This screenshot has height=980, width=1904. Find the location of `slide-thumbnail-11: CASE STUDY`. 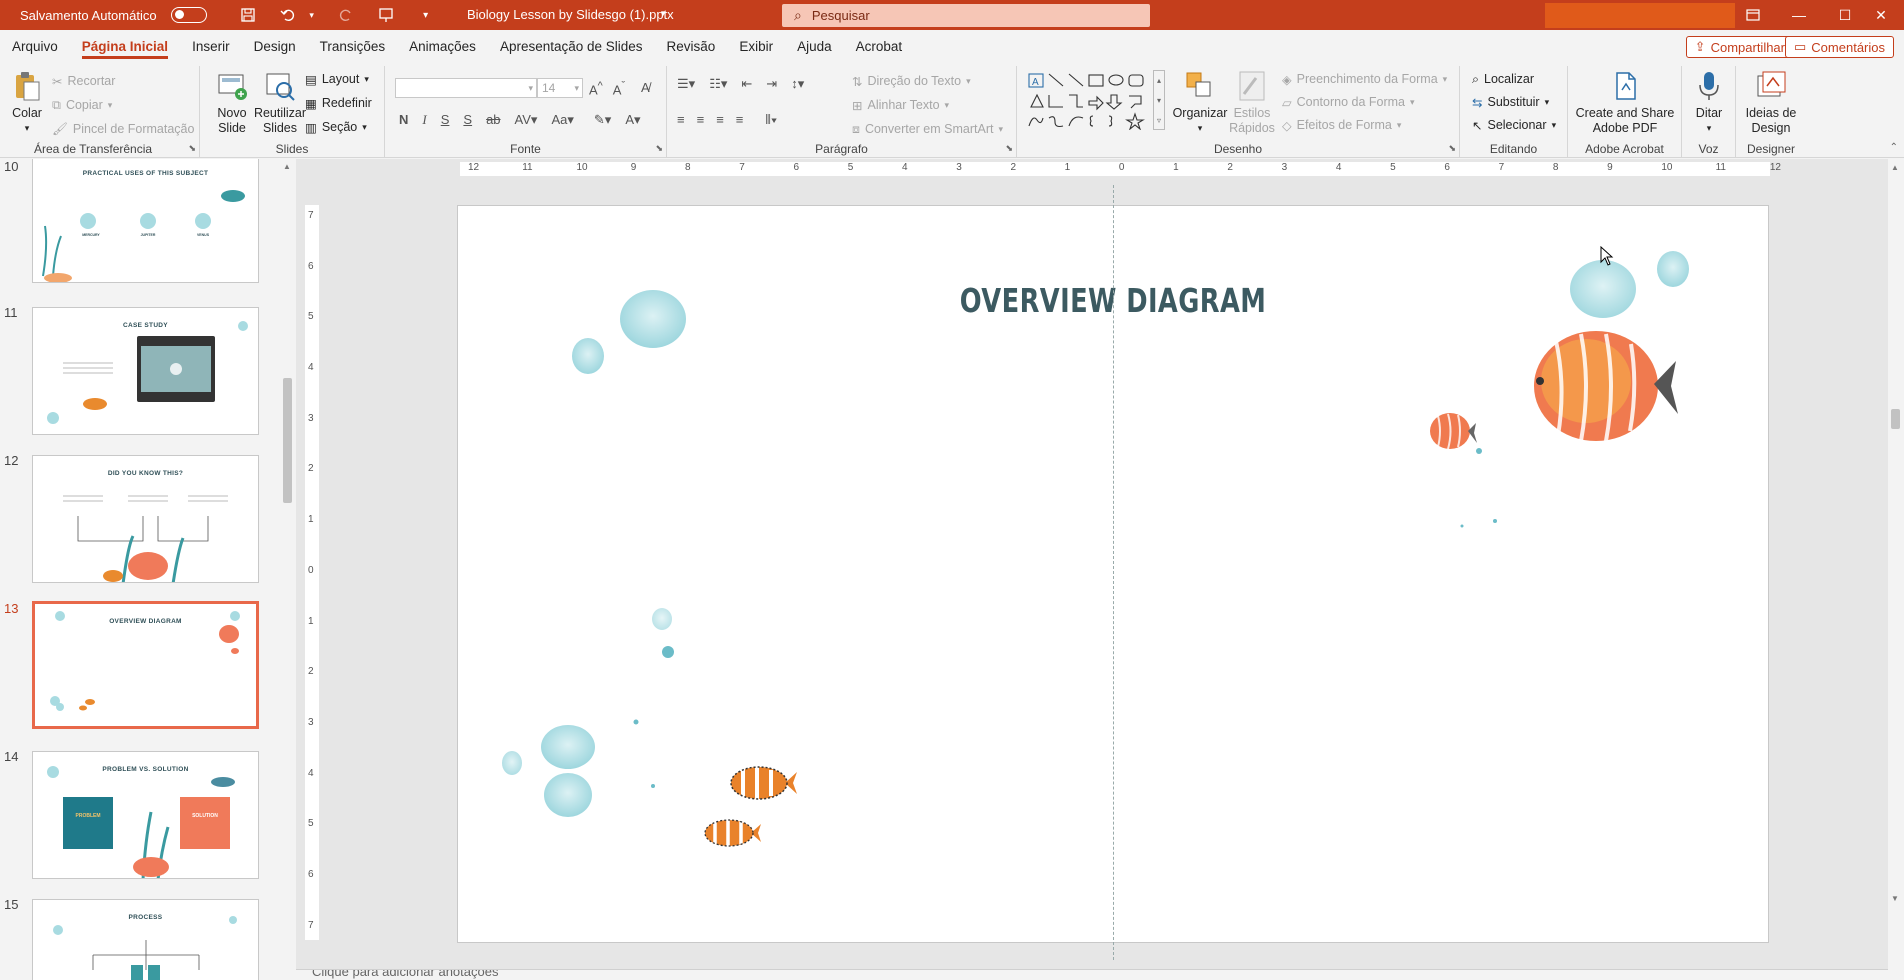

slide-thumbnail-11: CASE STUDY is located at coordinates (145, 371).